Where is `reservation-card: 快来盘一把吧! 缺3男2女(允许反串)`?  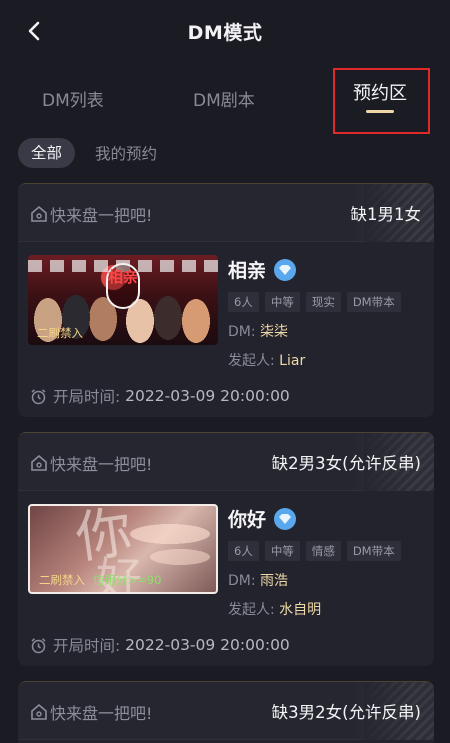 reservation-card: 快来盘一把吧! 缺3男2女(允许反串) is located at coordinates (226, 712).